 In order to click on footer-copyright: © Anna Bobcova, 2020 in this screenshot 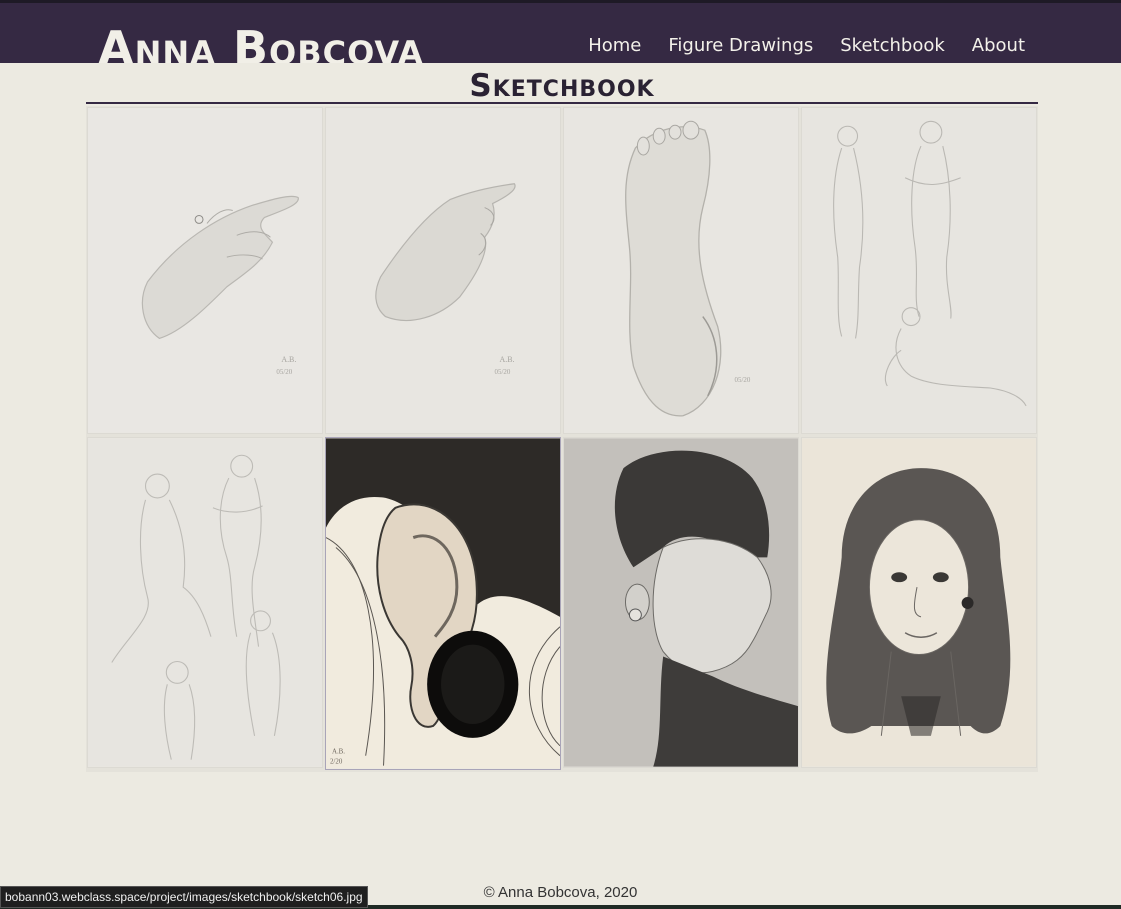, I will do `click(560, 892)`.